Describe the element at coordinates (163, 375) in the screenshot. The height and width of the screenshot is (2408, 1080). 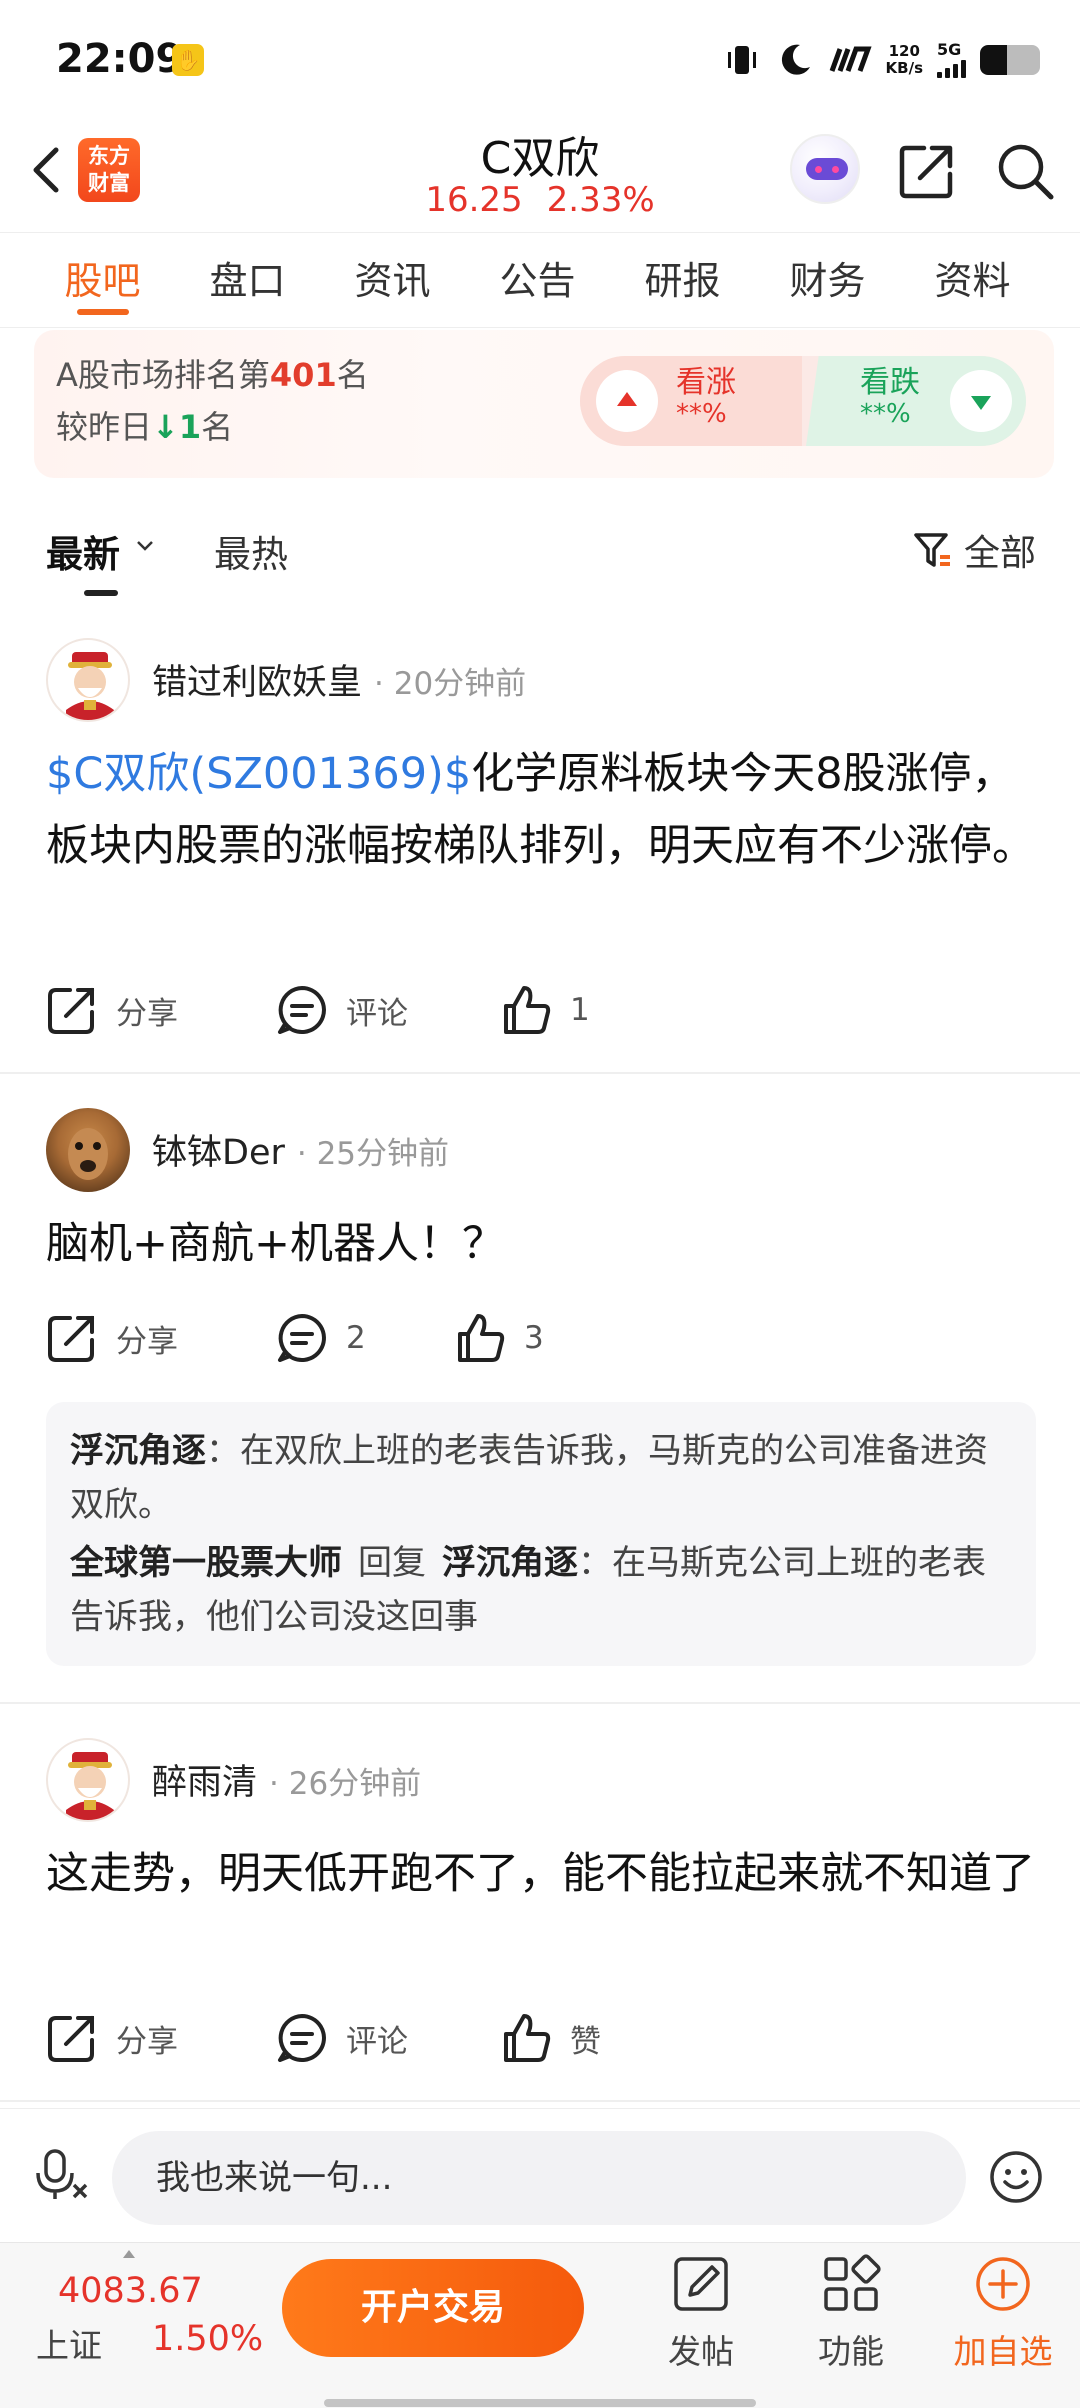
I see `rank-prefix: A股市场排名第` at that location.